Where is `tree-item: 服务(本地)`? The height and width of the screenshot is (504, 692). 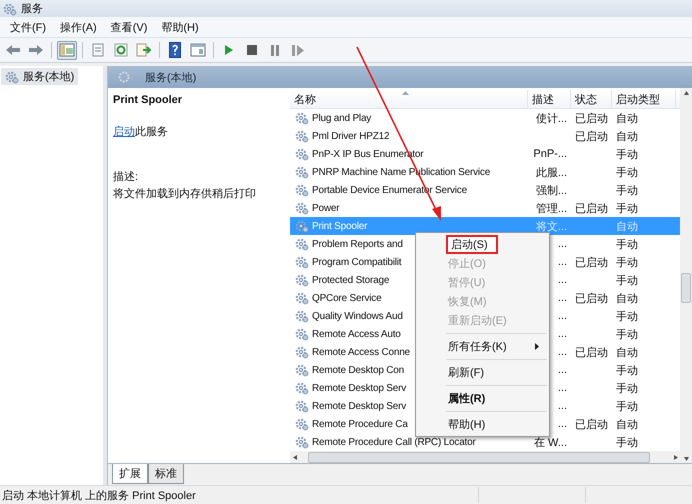
tree-item: 服务(本地) is located at coordinates (39, 76).